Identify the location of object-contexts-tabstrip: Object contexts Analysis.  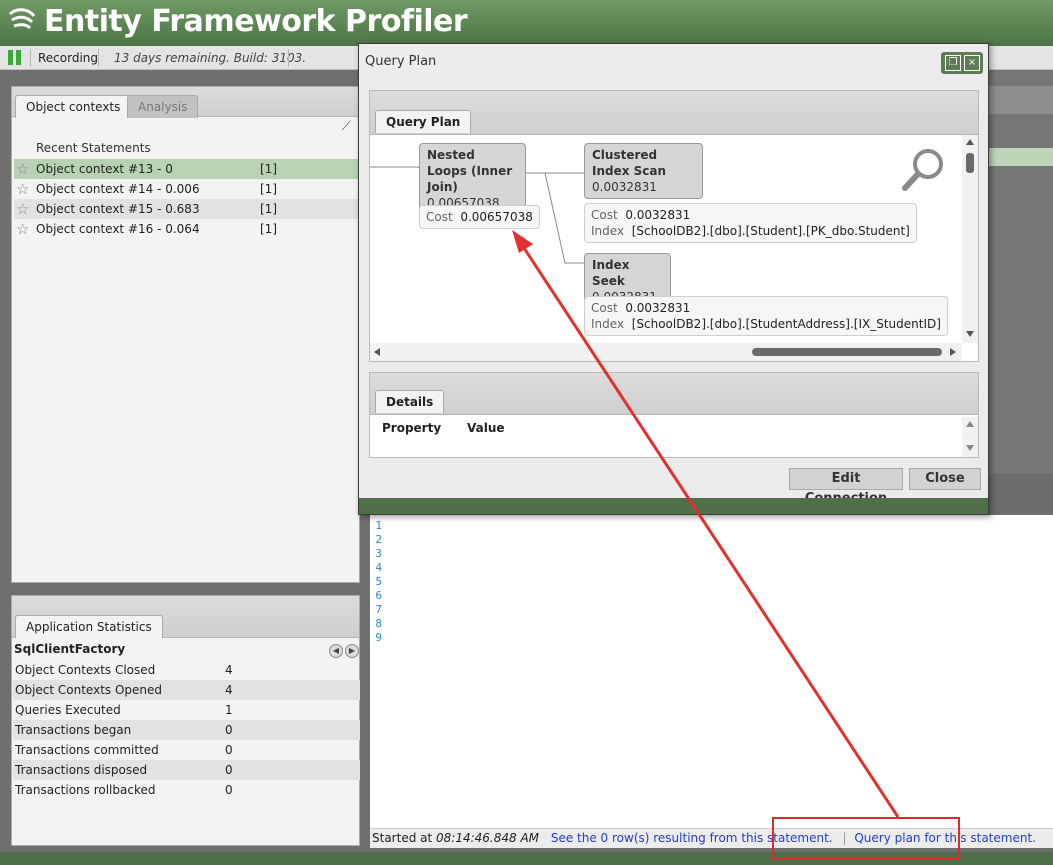
(185, 102).